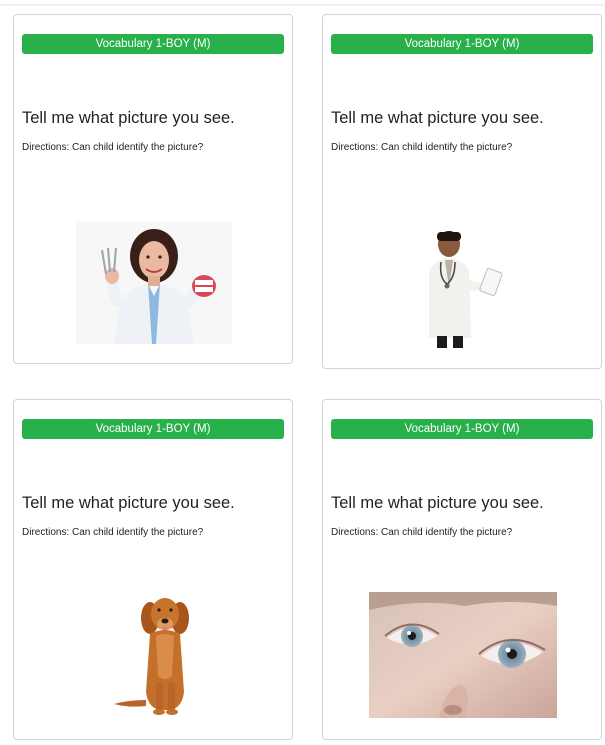  I want to click on top-divider, so click(302, 5).